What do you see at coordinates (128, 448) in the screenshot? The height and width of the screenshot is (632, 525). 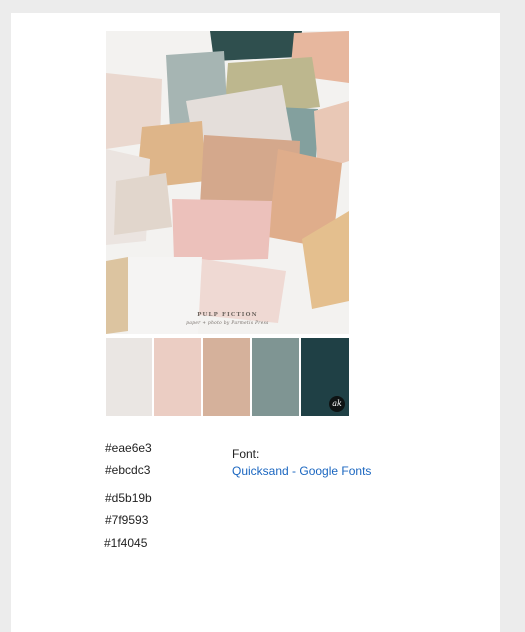 I see `hex-code-label: #eae6e3` at bounding box center [128, 448].